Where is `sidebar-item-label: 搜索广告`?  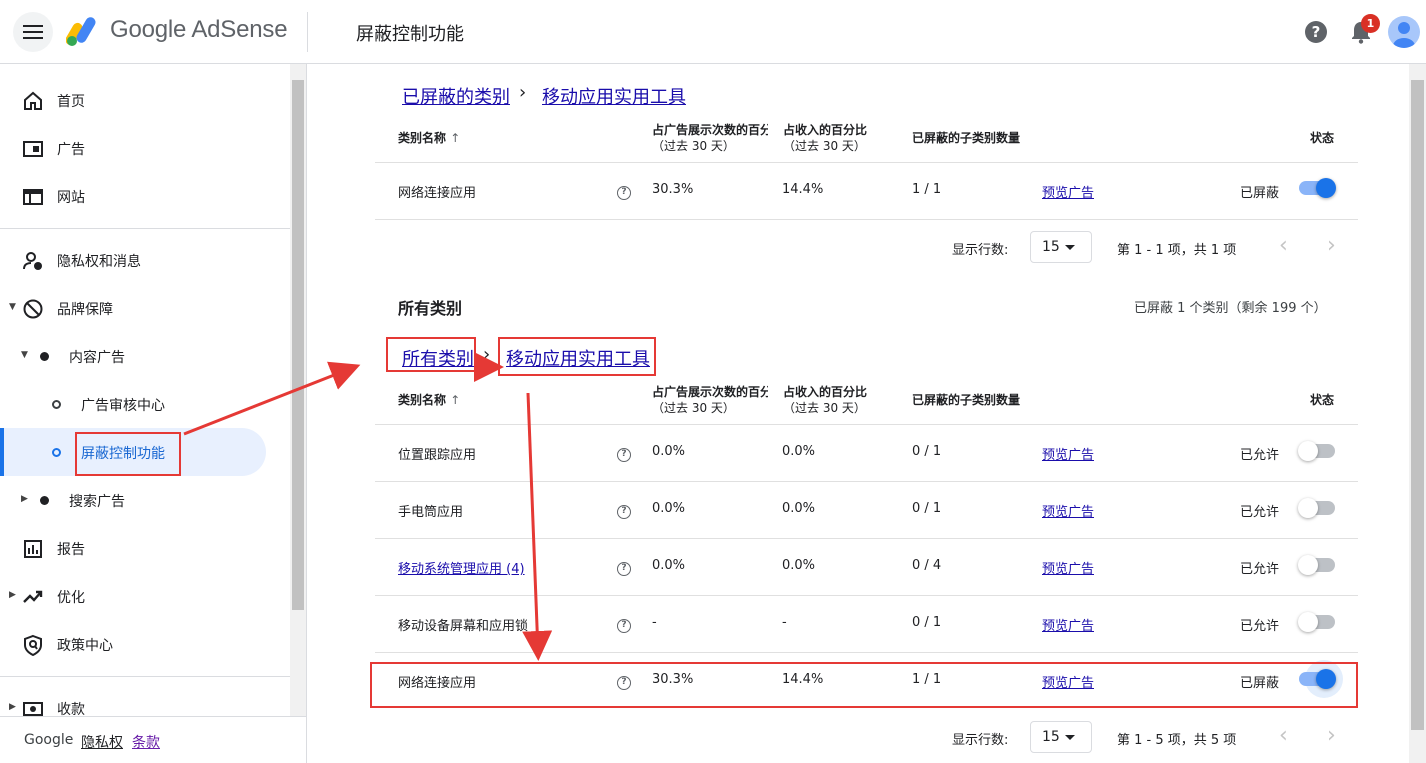 sidebar-item-label: 搜索广告 is located at coordinates (97, 502).